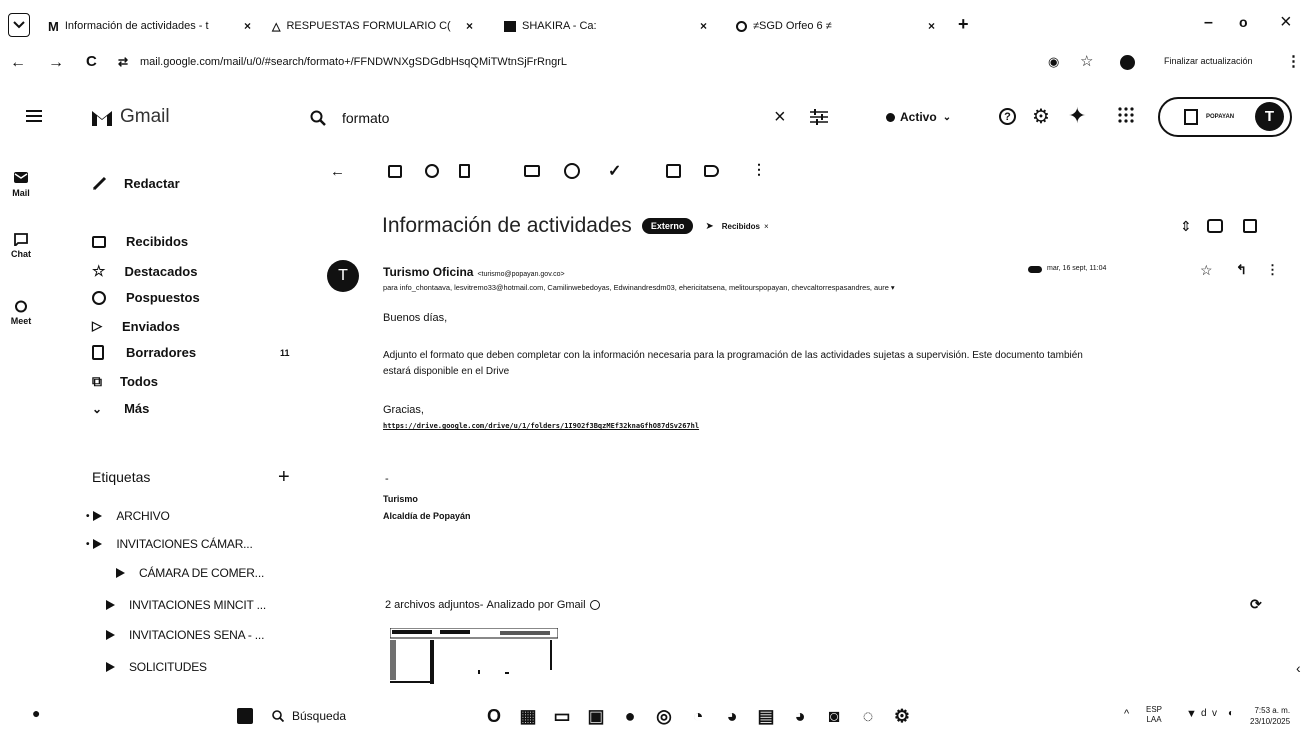 The width and height of the screenshot is (1304, 731). I want to click on wifi-icon: ▼, so click(1191, 714).